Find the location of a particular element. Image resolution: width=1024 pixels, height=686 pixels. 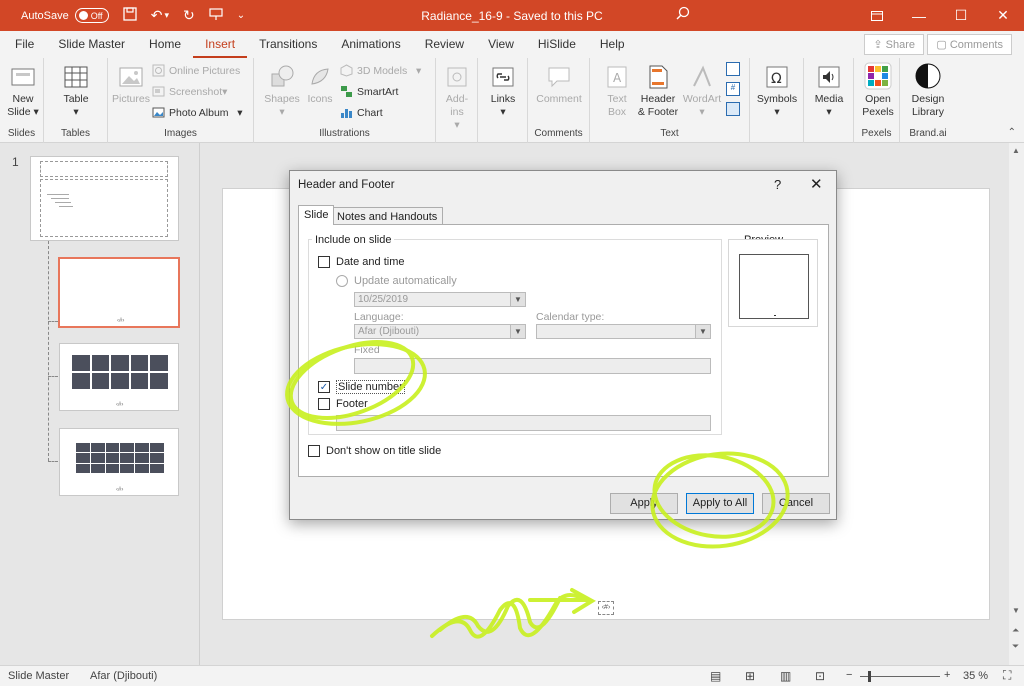

help-button: ? is located at coordinates (777, 184).